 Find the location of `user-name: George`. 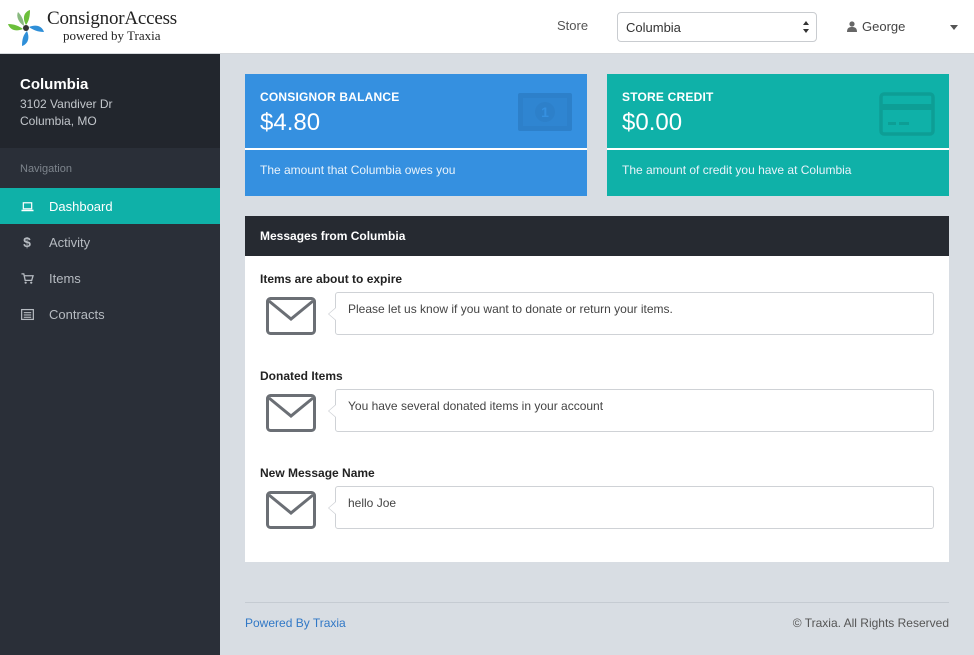

user-name: George is located at coordinates (884, 26).